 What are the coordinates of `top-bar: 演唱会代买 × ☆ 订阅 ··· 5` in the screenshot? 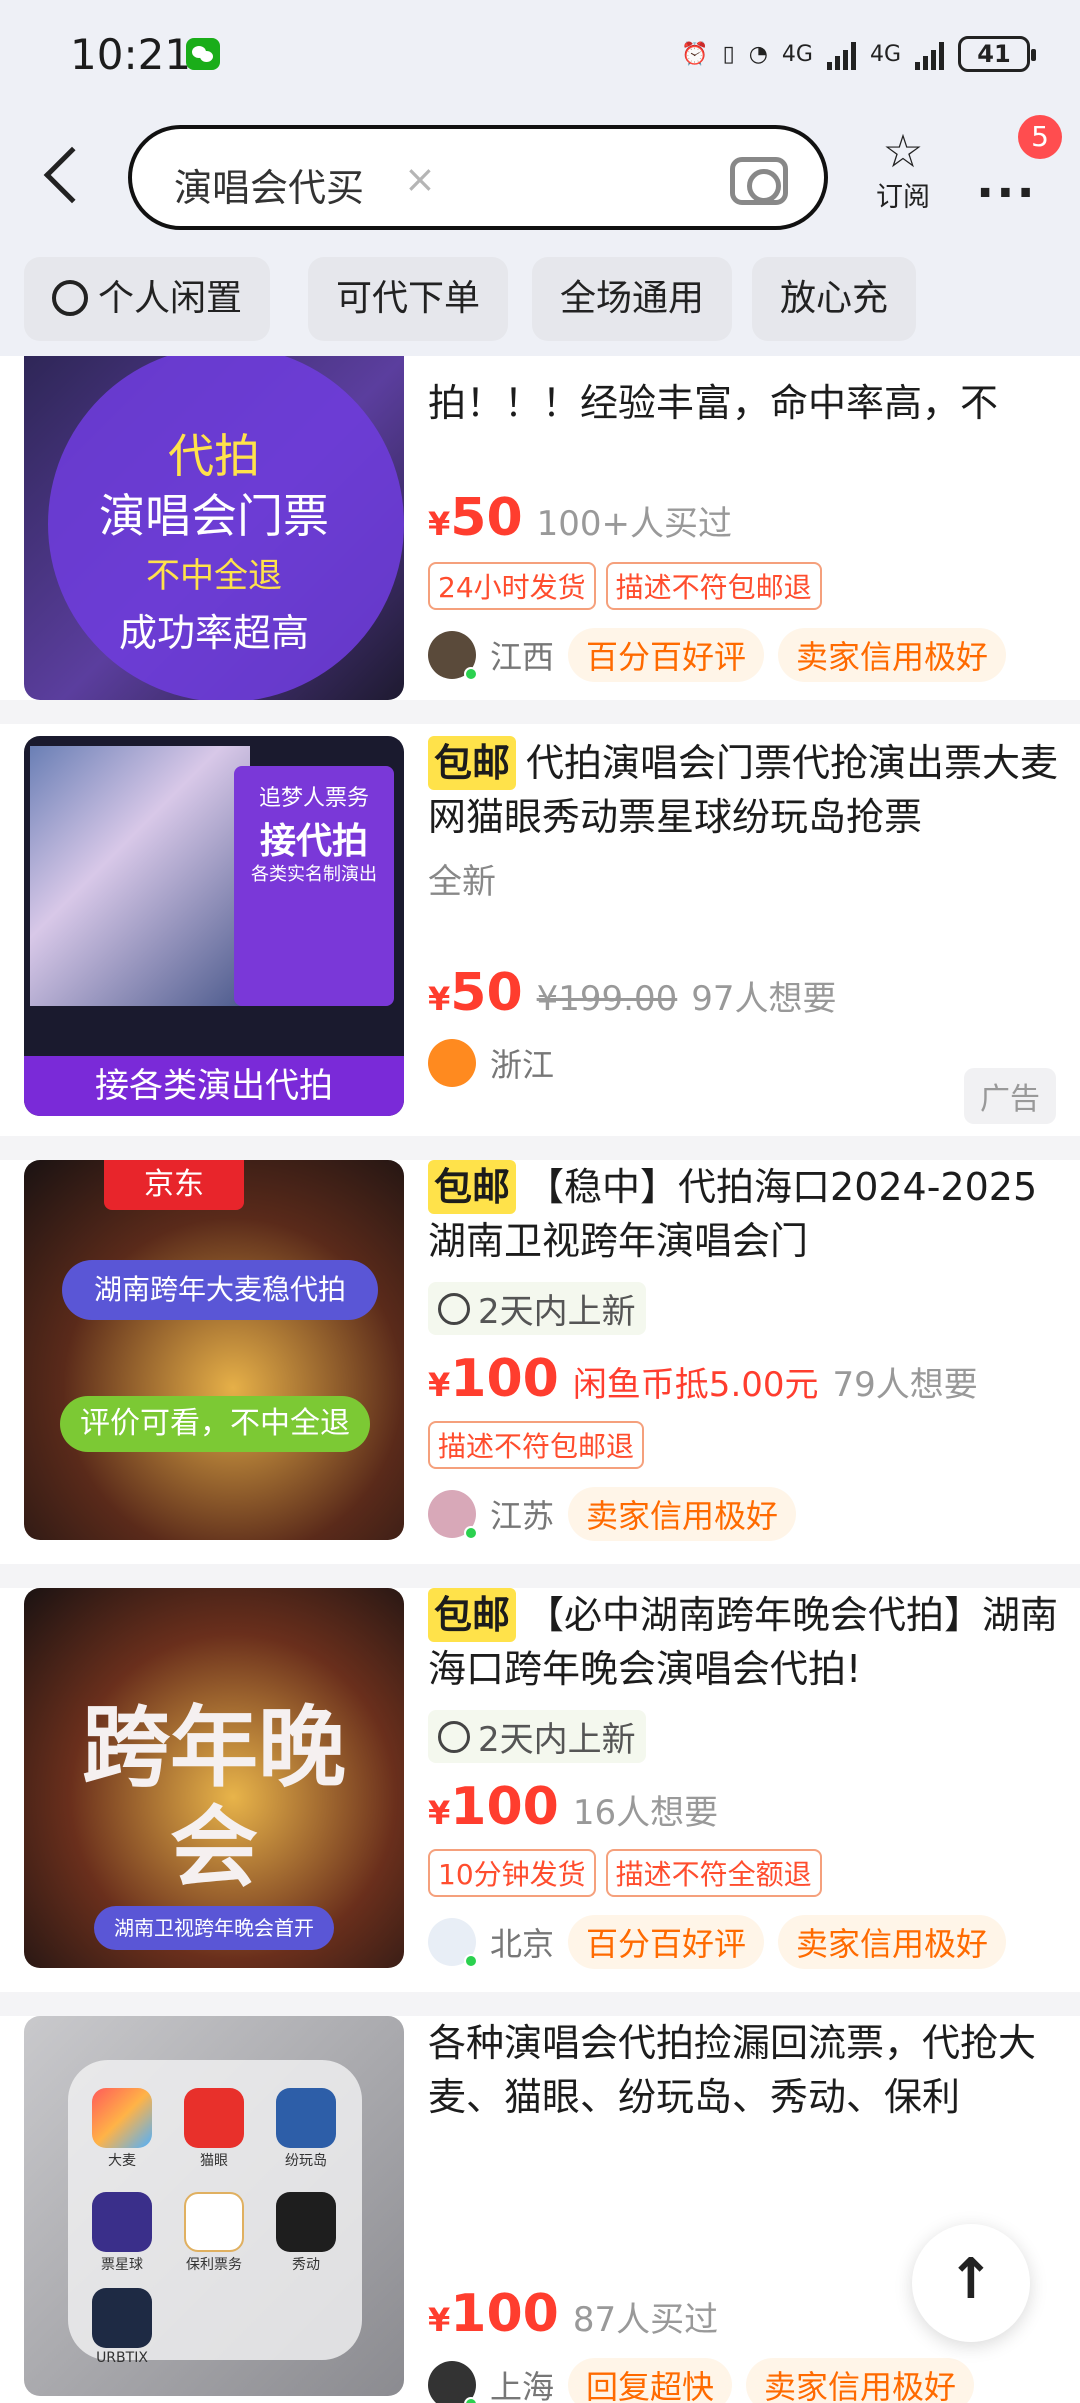 It's located at (540, 177).